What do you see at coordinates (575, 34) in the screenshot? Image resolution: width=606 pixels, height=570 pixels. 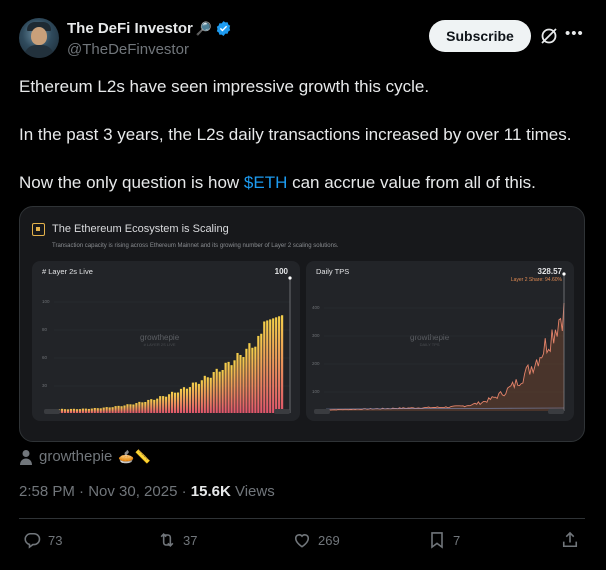 I see `more-options-icon: •••` at bounding box center [575, 34].